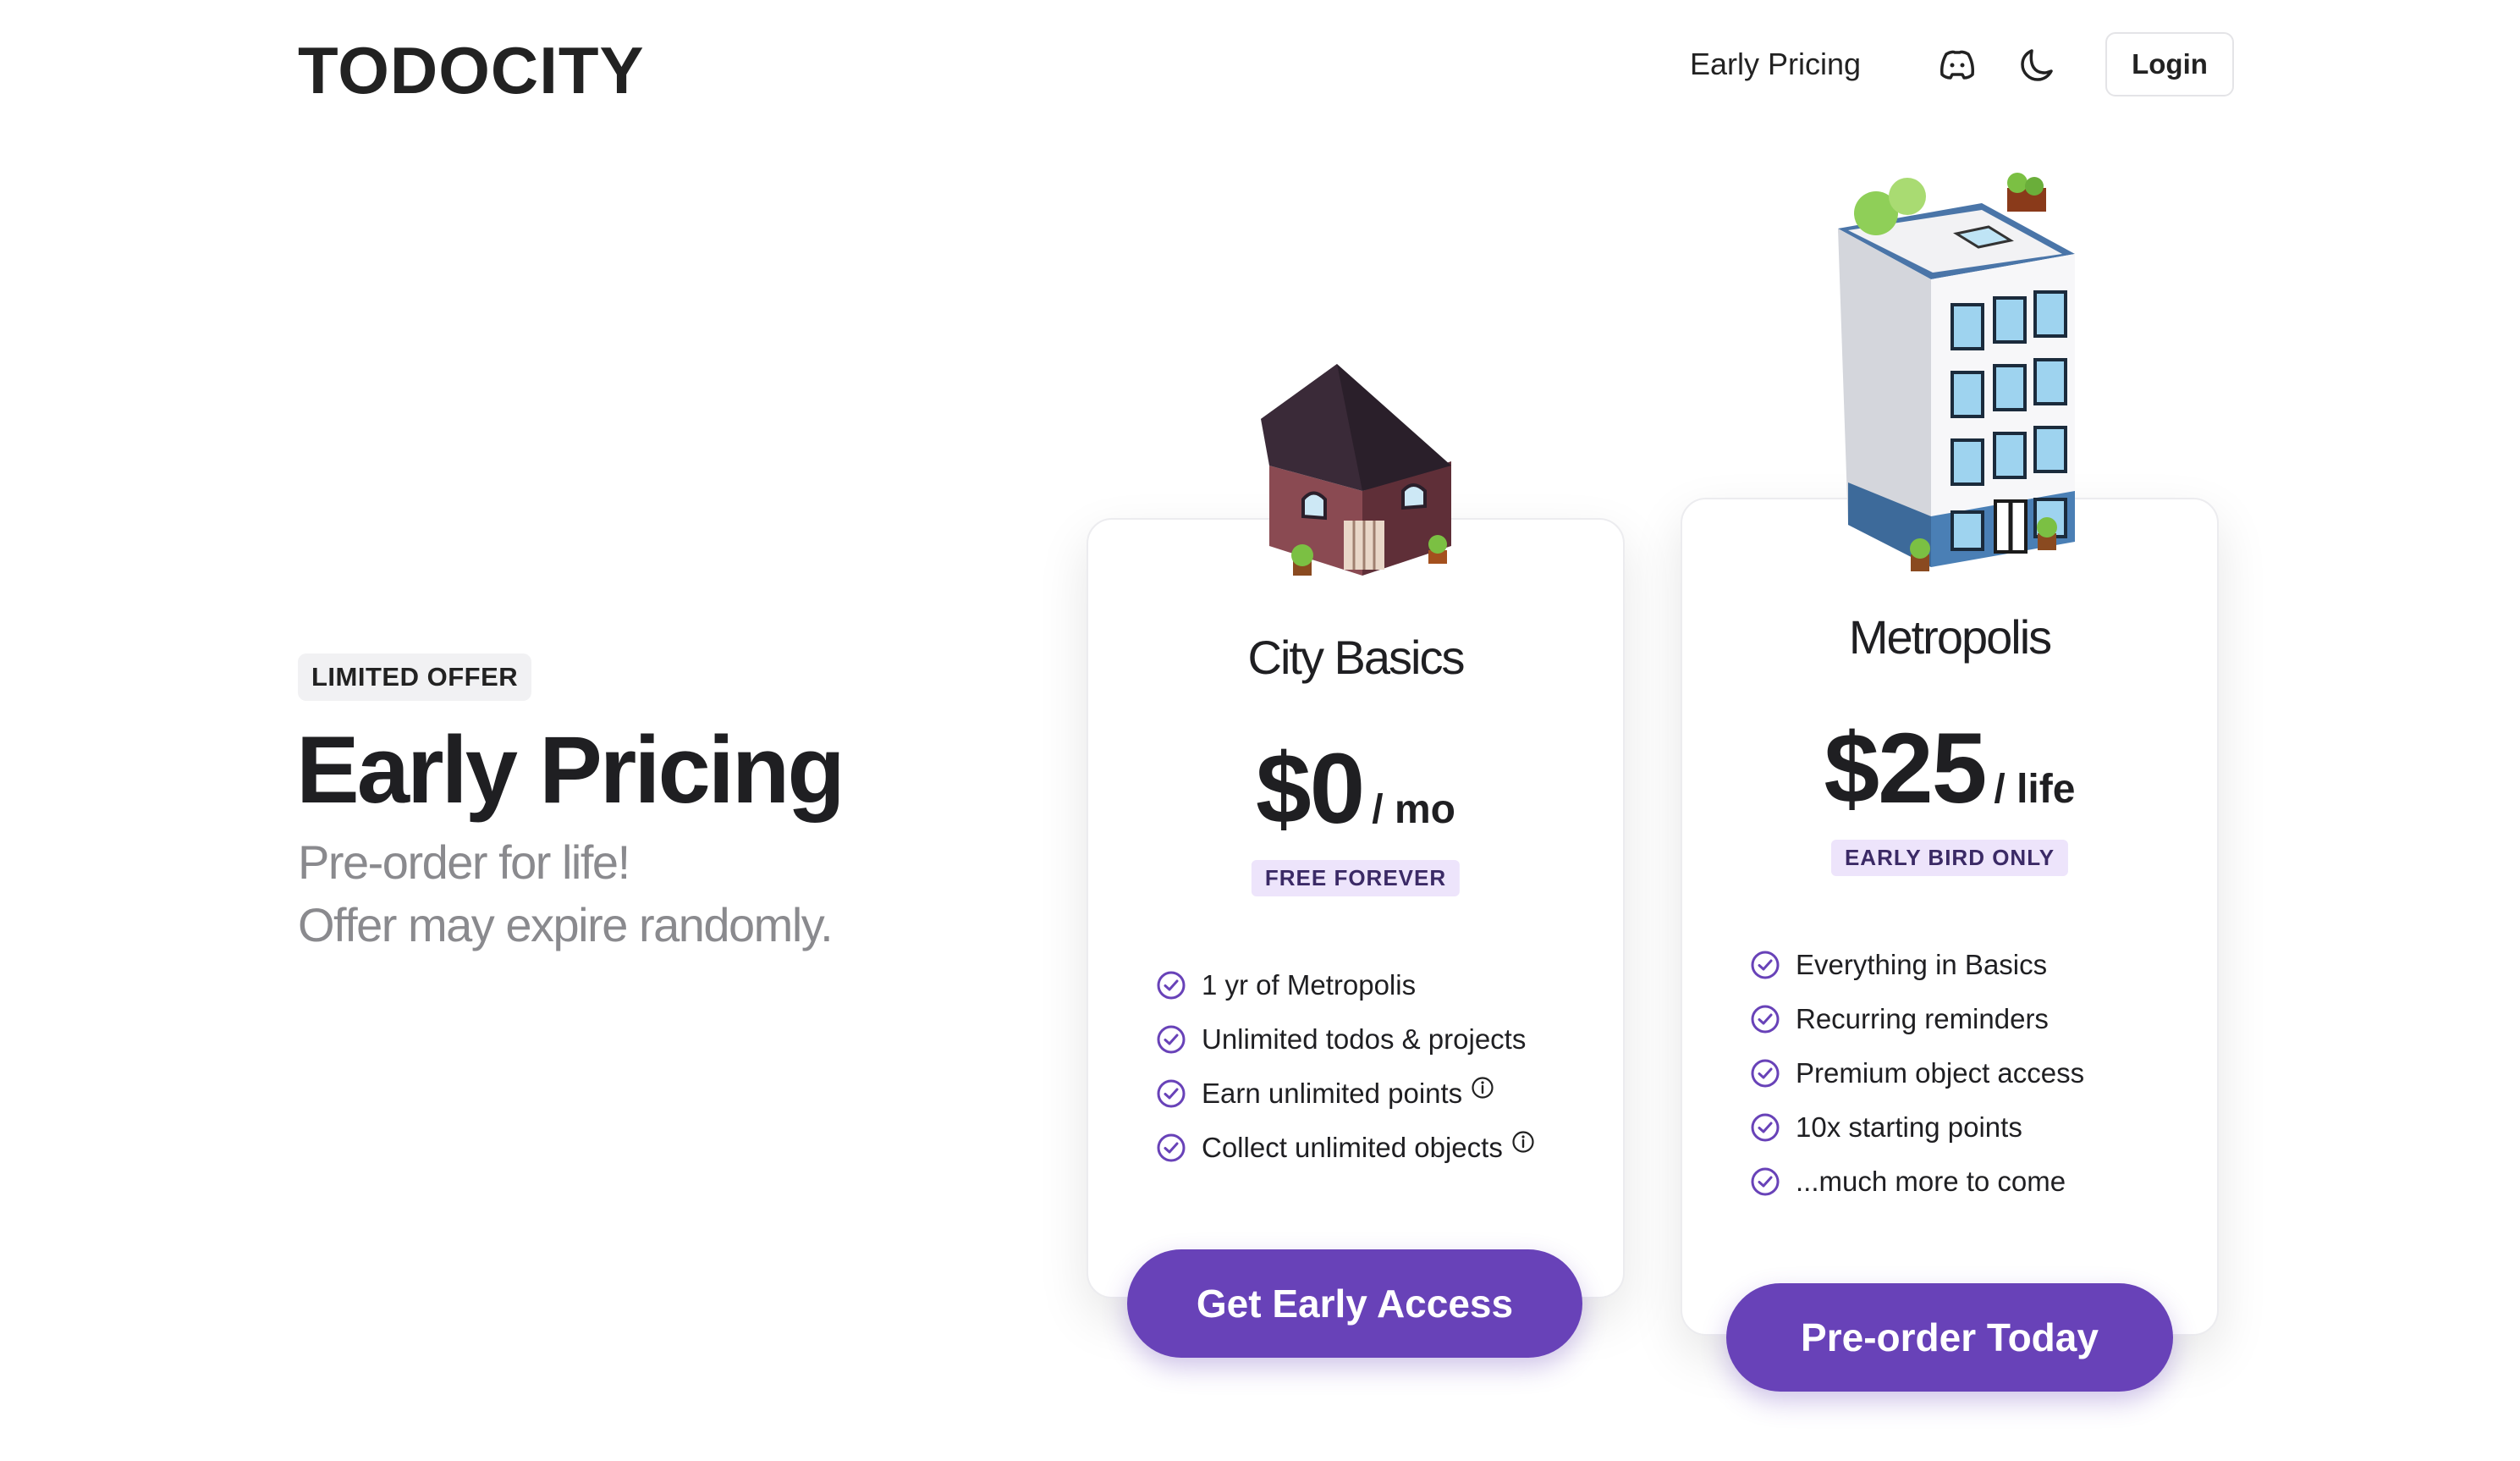 Image resolution: width=2520 pixels, height=1461 pixels. I want to click on plan-price-unit: / life, so click(2035, 789).